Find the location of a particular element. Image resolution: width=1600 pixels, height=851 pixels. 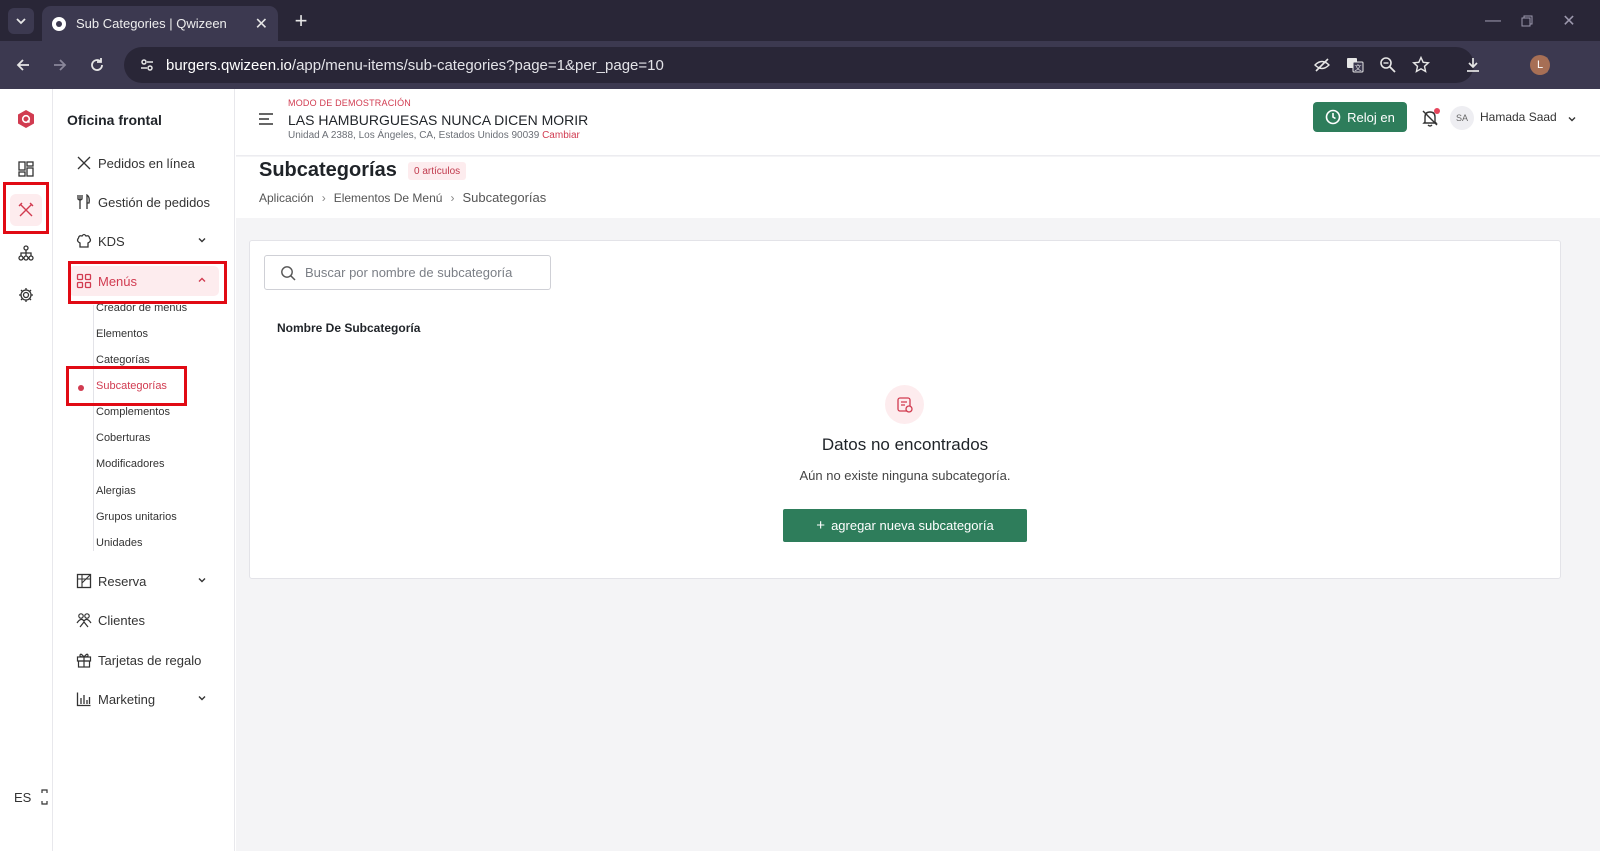

clock-in-button: Reloj en is located at coordinates (1360, 117).